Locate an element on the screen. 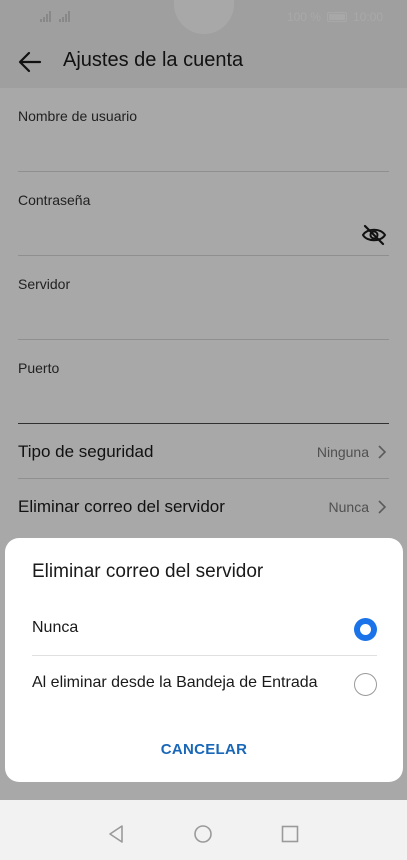  cancel-button: CANCELAR is located at coordinates (204, 749).